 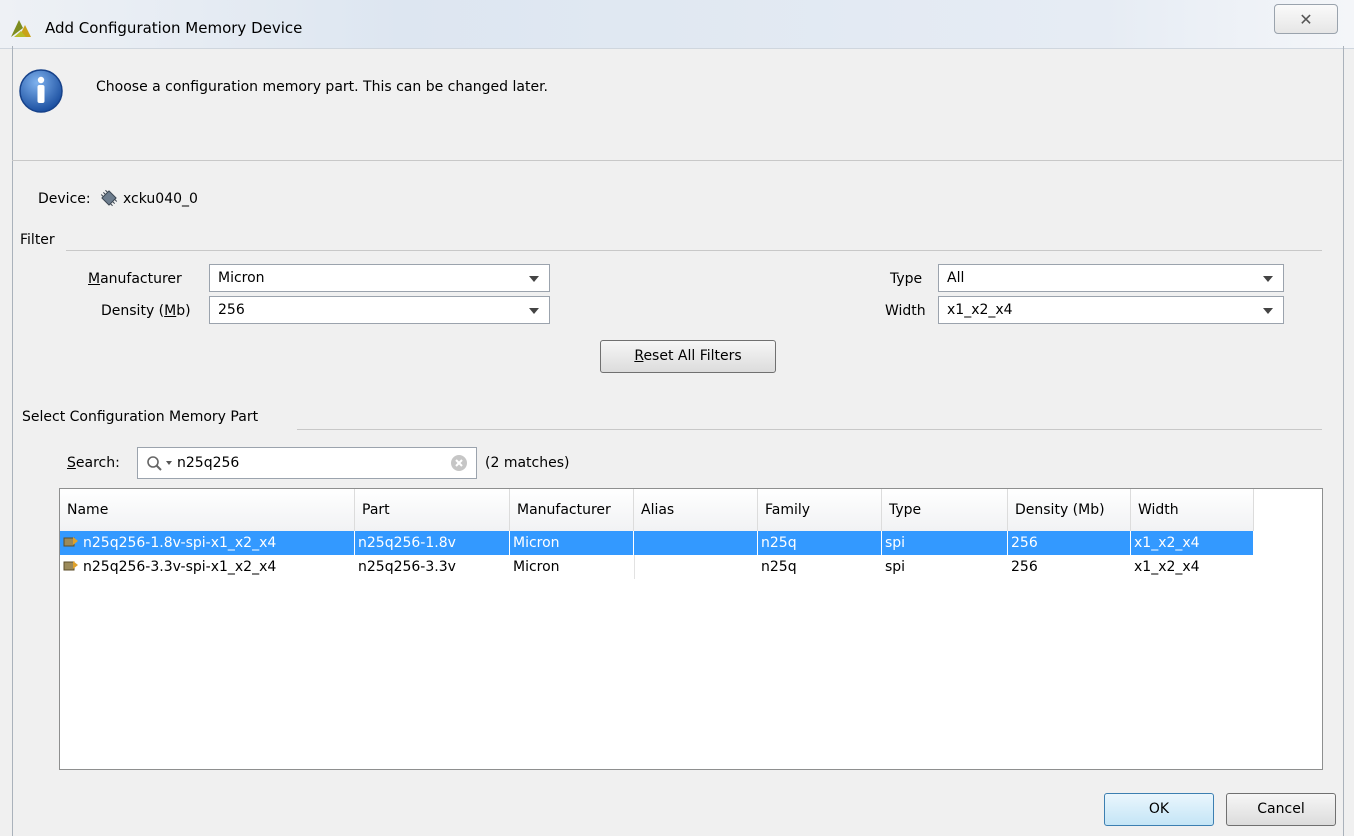 I want to click on type-value: All, so click(x=956, y=278).